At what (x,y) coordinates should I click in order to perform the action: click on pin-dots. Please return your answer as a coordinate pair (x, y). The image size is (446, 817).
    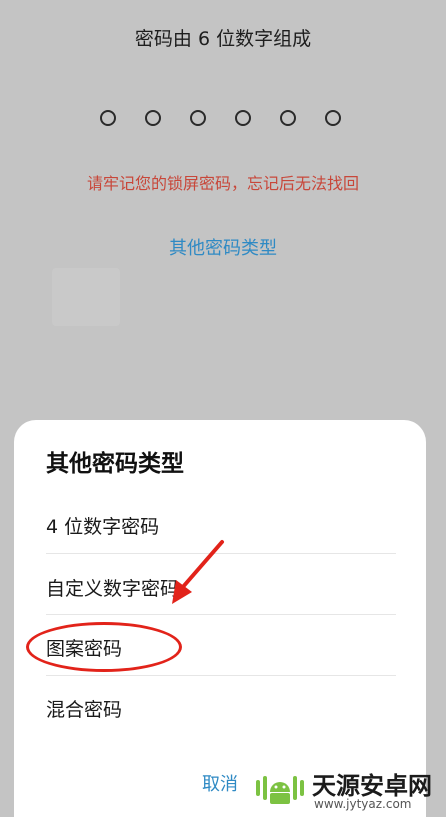
    Looking at the image, I should click on (223, 119).